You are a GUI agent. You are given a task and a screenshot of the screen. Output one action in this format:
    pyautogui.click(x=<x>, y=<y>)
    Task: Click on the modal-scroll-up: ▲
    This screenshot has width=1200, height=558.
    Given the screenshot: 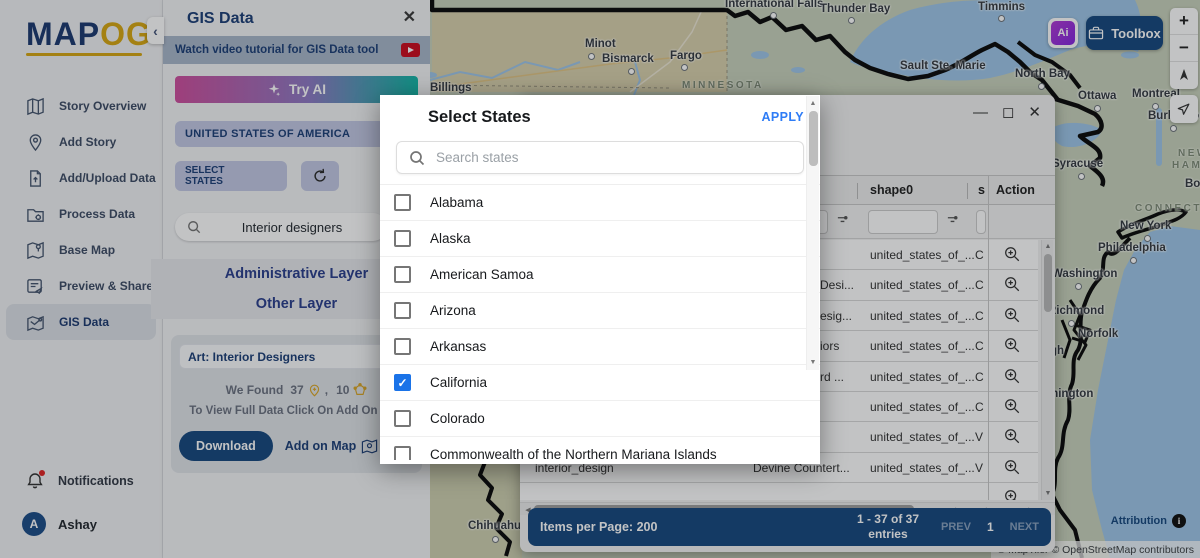 What is the action you would take?
    pyautogui.click(x=813, y=103)
    